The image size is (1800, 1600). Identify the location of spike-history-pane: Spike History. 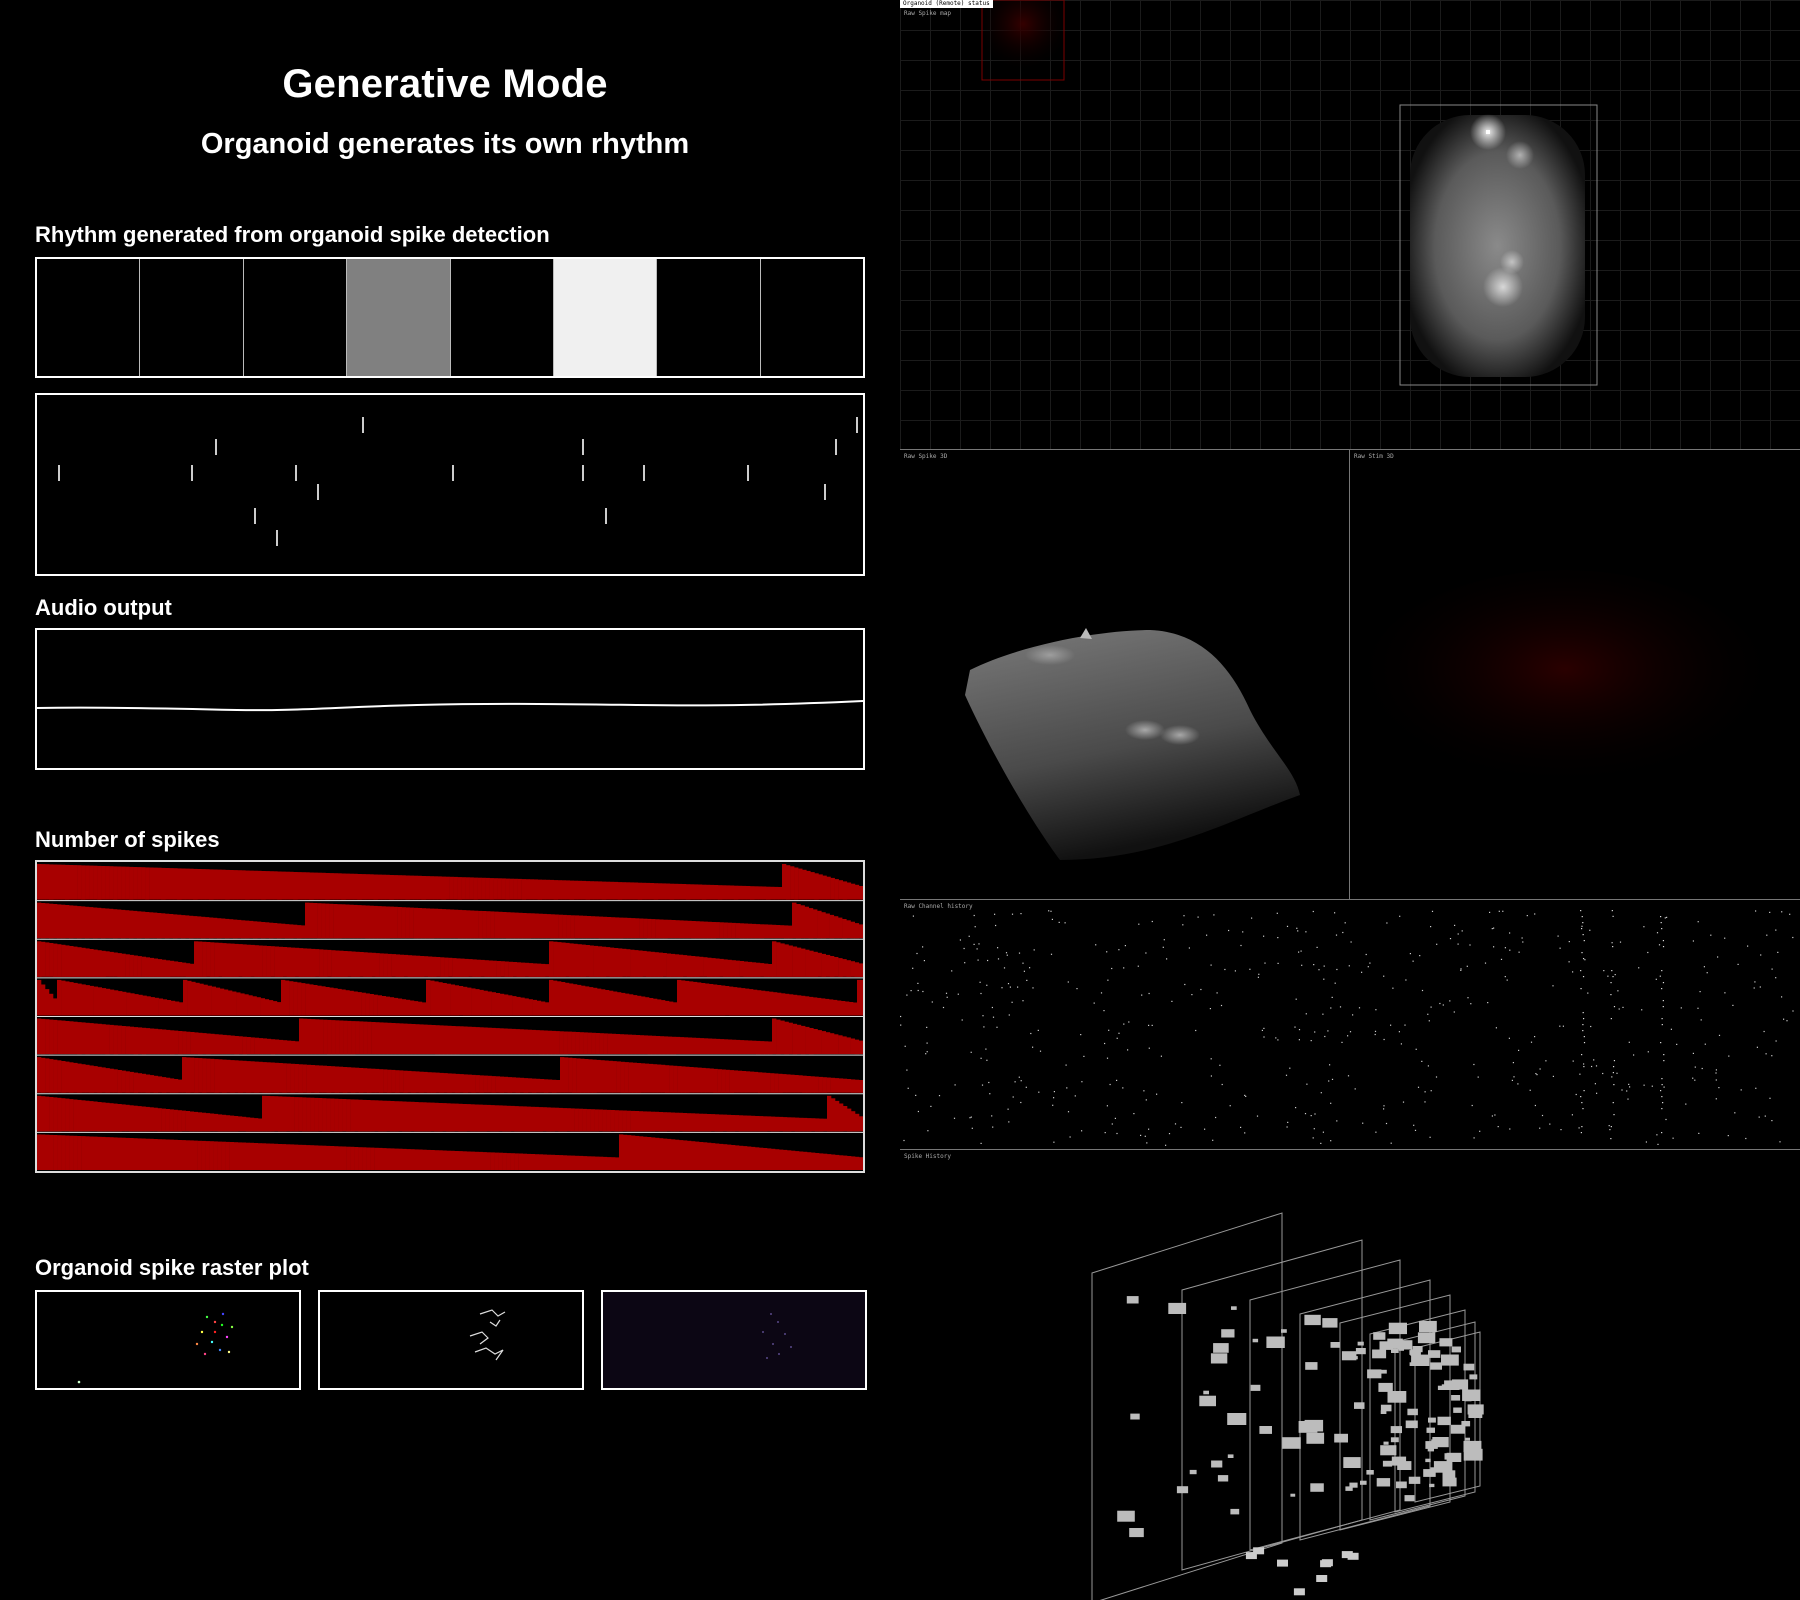
(1350, 1375).